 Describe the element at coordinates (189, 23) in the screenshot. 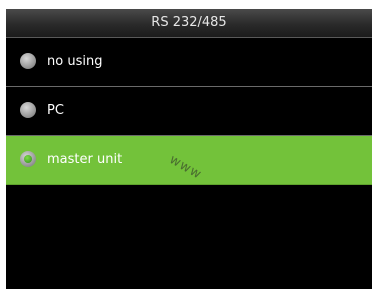

I see `screen-title: RS 232/485` at that location.